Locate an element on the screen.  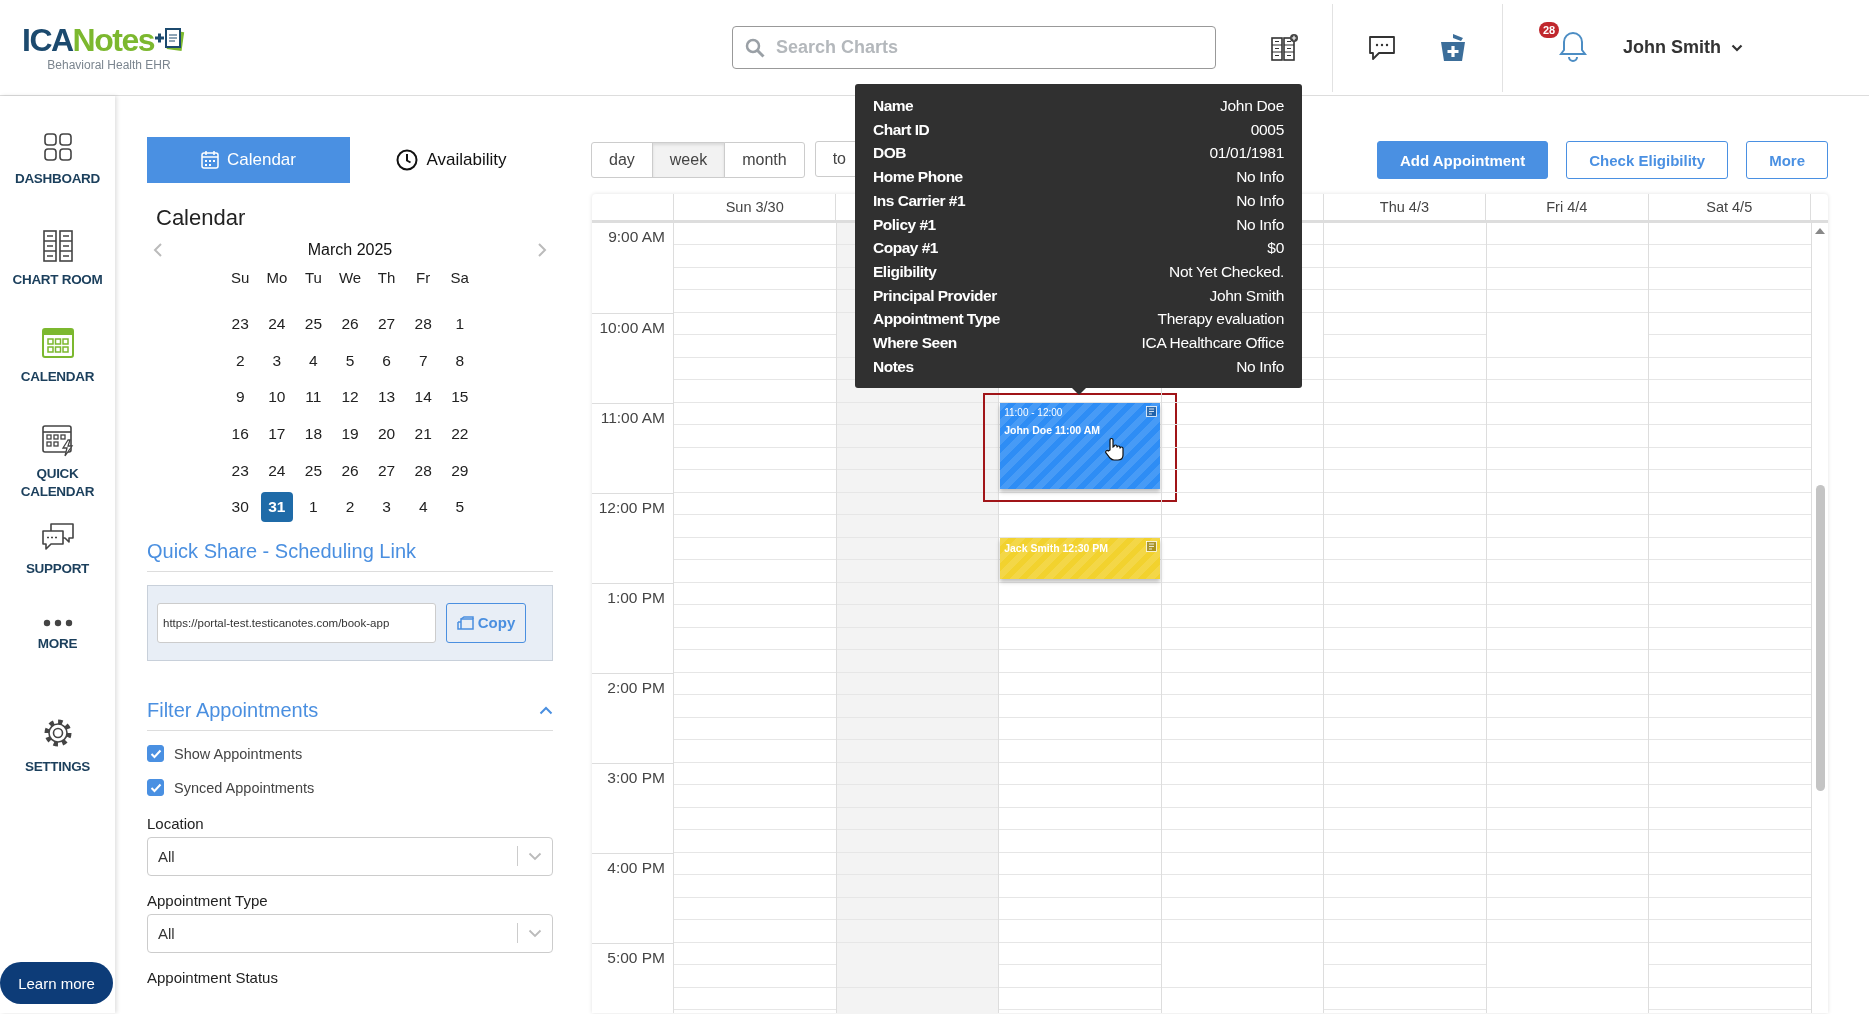
tooltip-value: John Smith is located at coordinates (1246, 295).